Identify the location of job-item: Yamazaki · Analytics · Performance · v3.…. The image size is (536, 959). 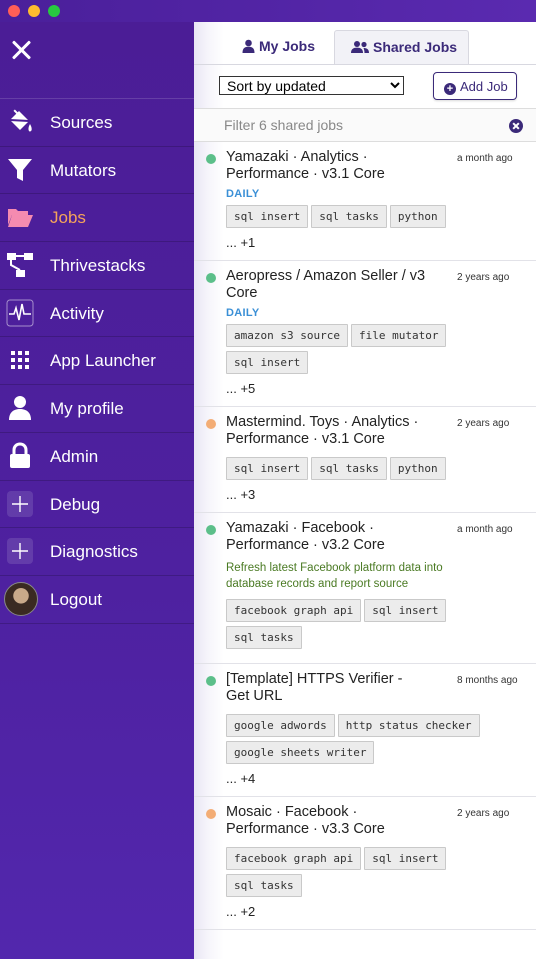
(365, 201).